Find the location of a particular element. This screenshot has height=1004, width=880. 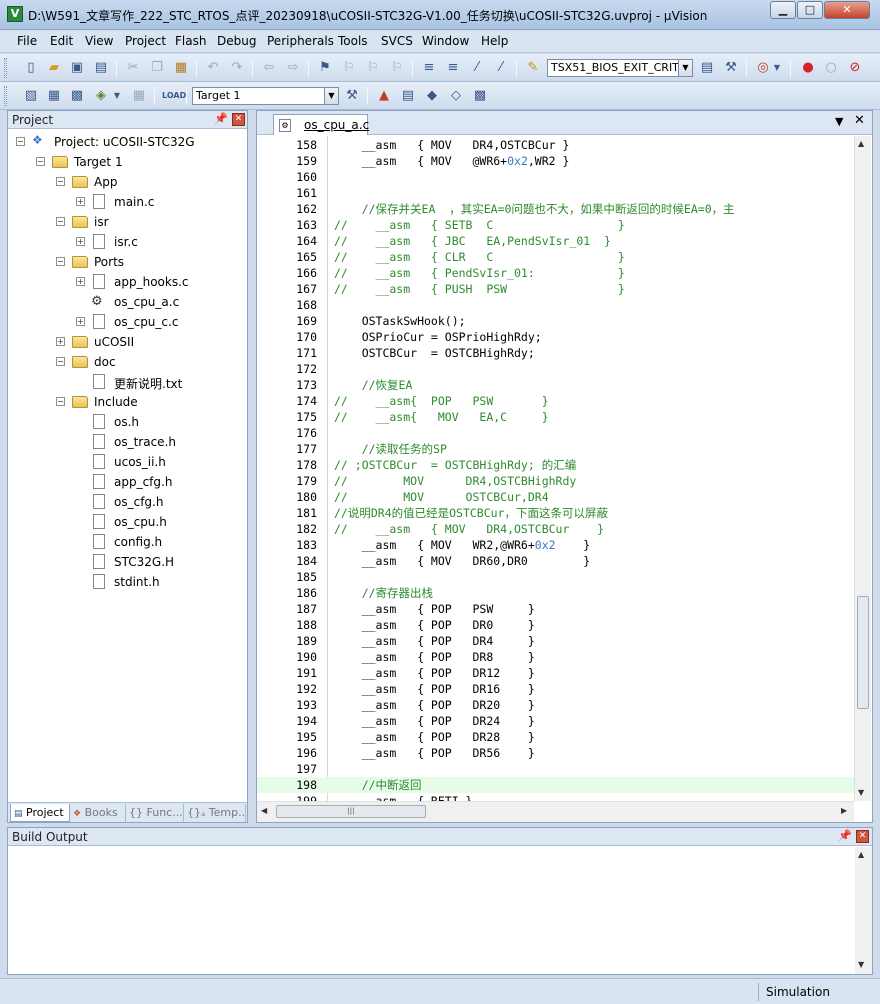

navigate-back-icon: ⇦ is located at coordinates (269, 68).